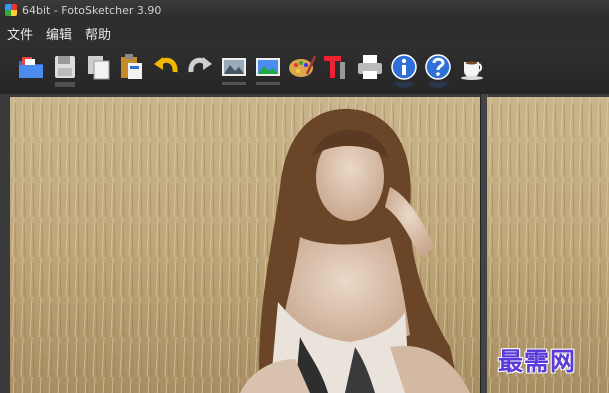 This screenshot has width=609, height=393. I want to click on menu-file: 文件, so click(19, 33).